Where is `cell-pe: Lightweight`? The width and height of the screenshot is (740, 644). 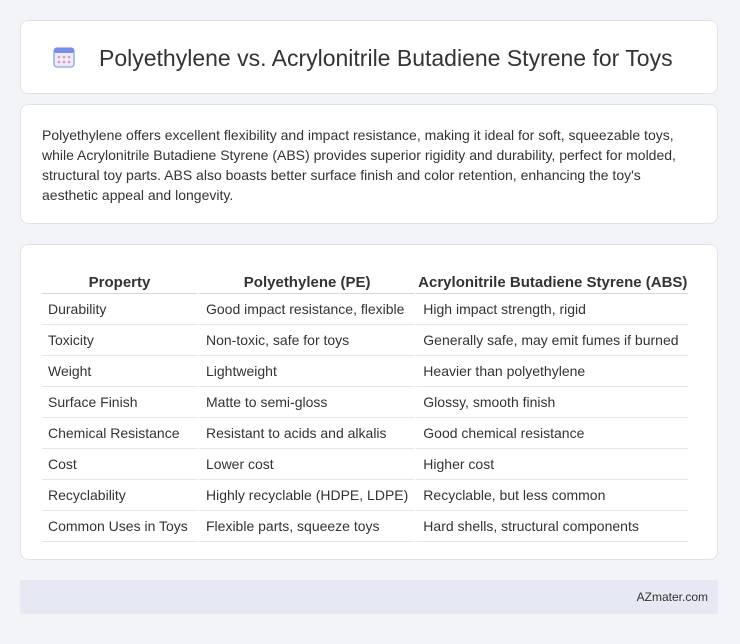 cell-pe: Lightweight is located at coordinates (306, 371).